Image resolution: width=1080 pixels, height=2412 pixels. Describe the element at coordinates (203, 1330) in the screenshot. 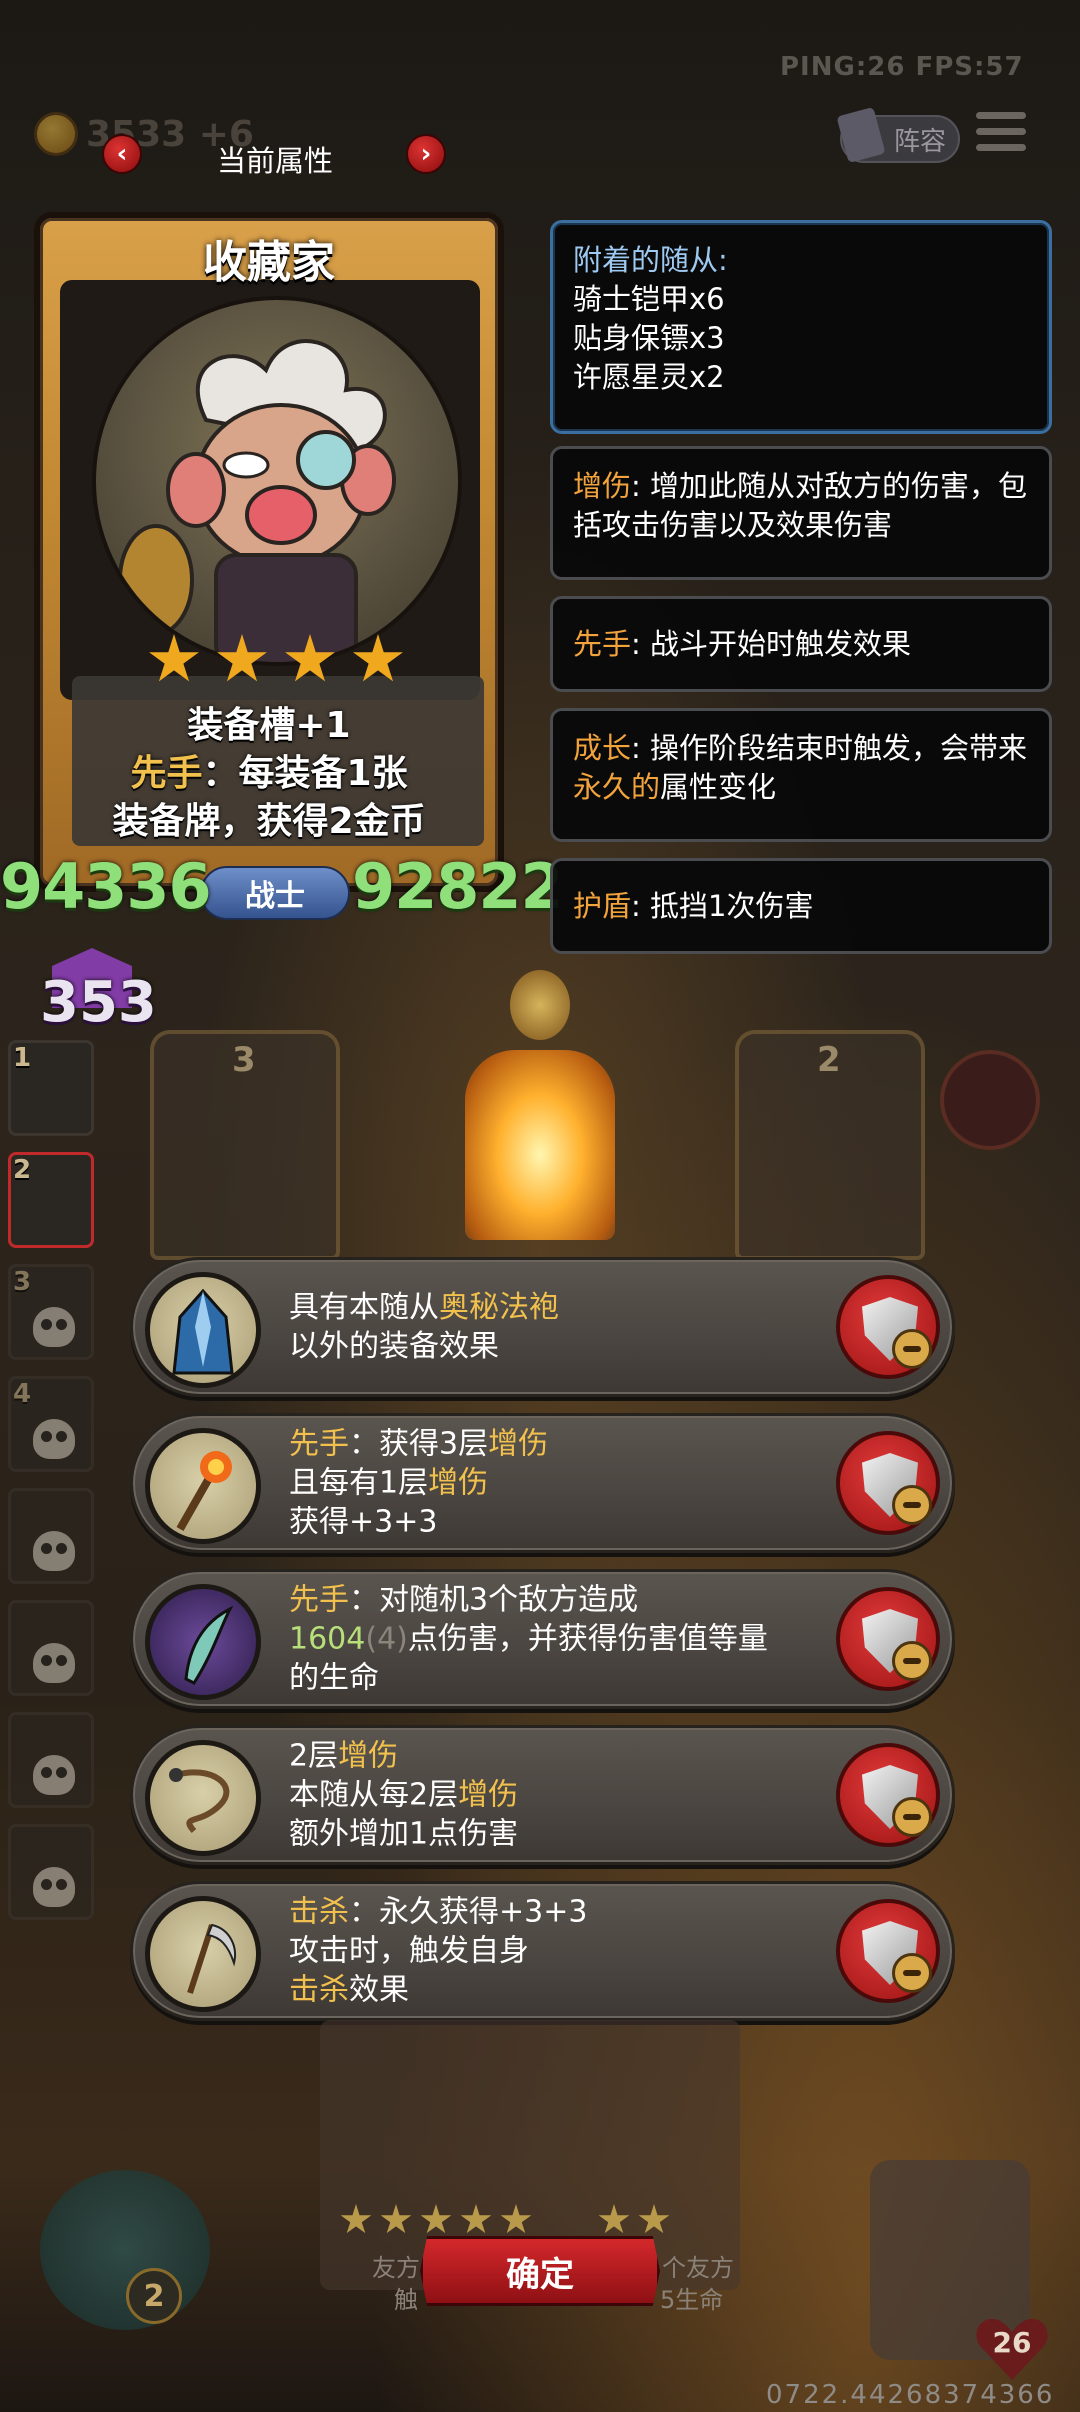

I see `arcane-robe-icon` at that location.